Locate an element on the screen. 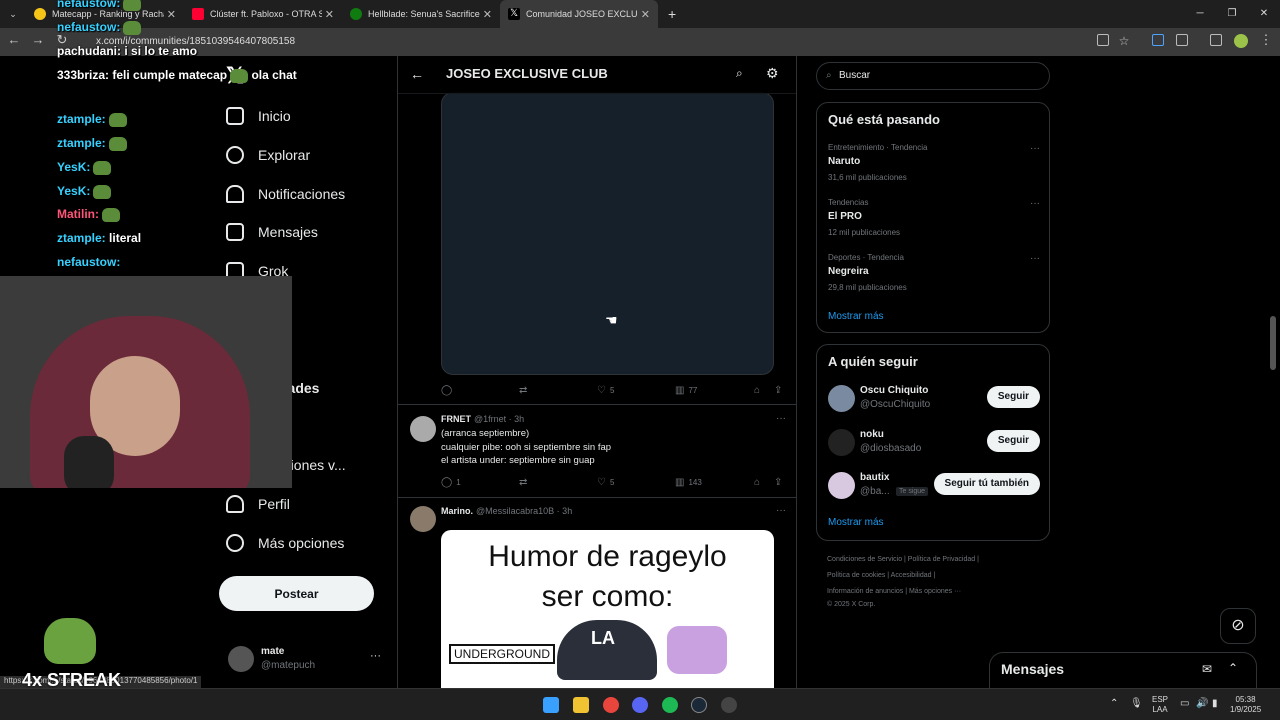 The height and width of the screenshot is (720, 1280). discord-icon is located at coordinates (640, 705).